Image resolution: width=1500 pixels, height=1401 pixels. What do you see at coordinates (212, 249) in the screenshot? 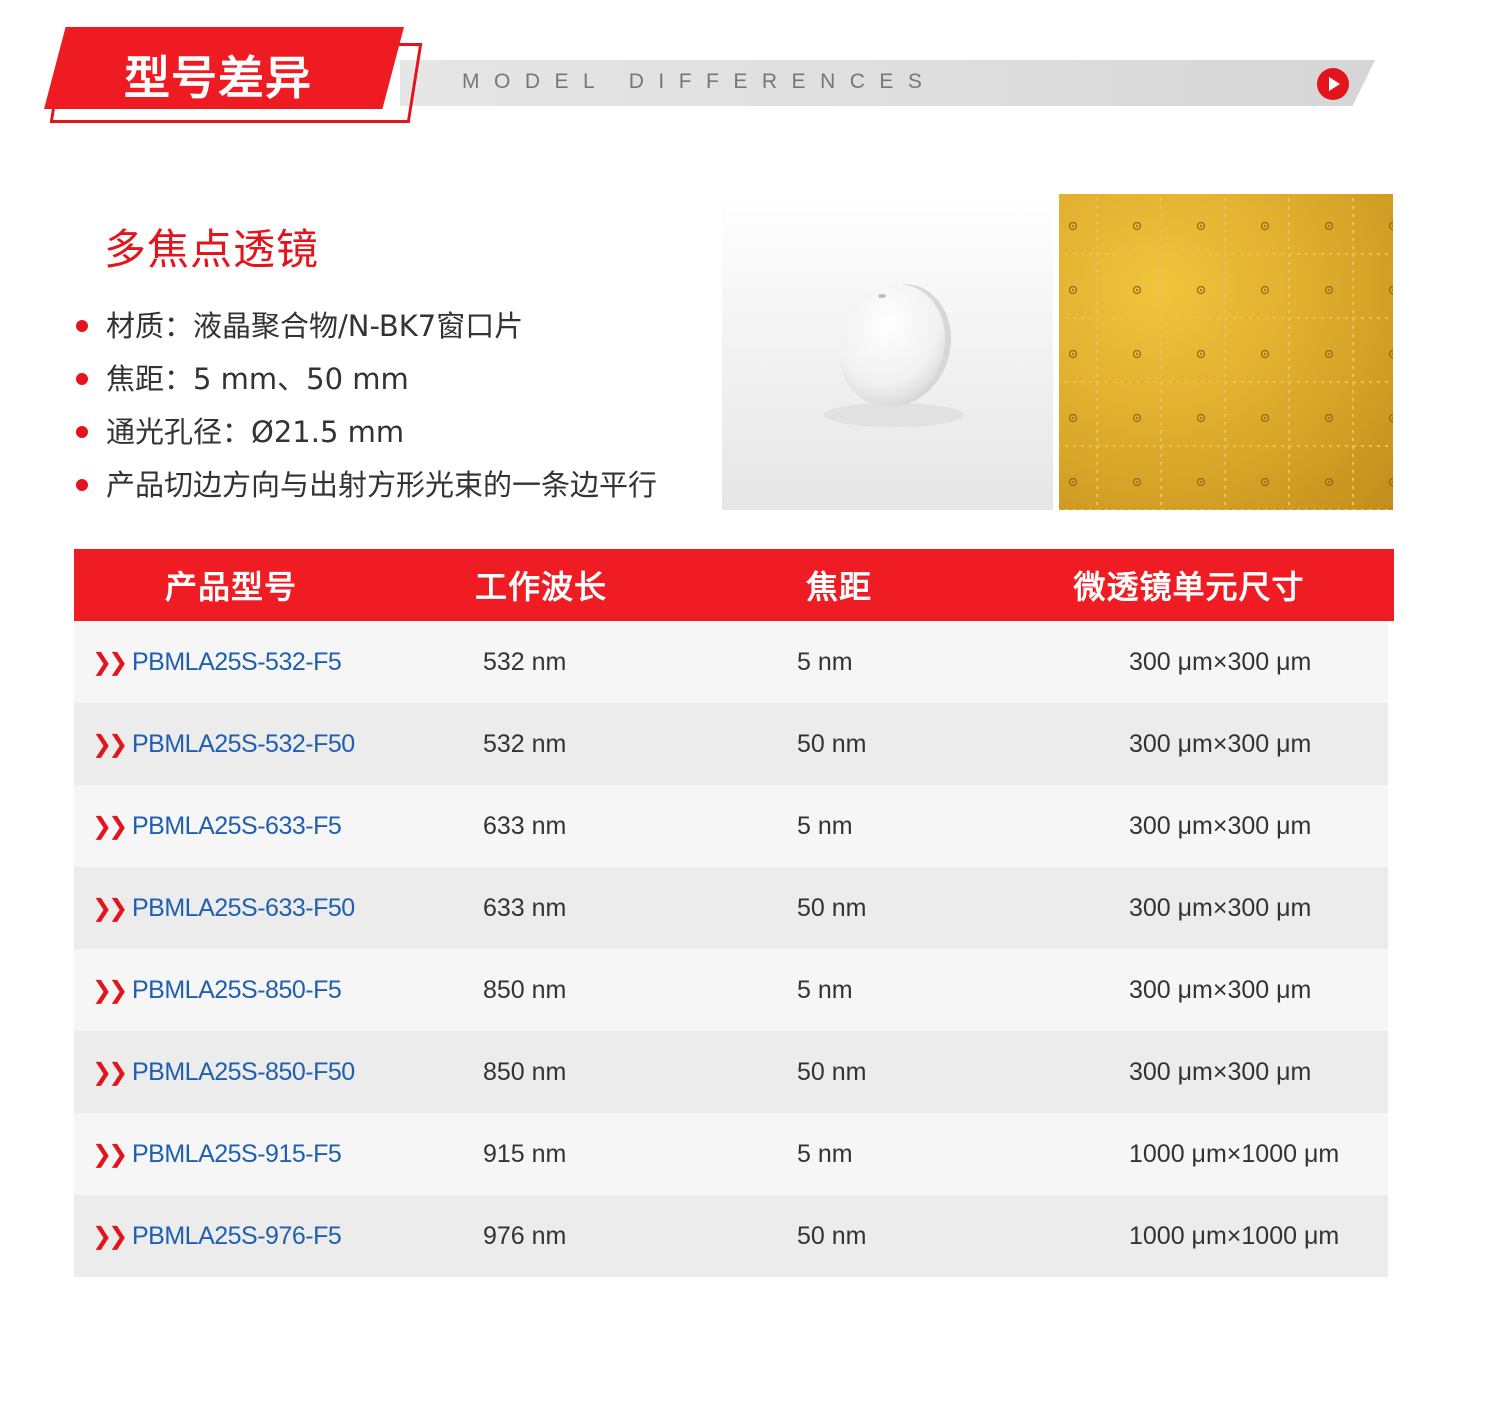
I see `product-title: 多焦点透镜` at bounding box center [212, 249].